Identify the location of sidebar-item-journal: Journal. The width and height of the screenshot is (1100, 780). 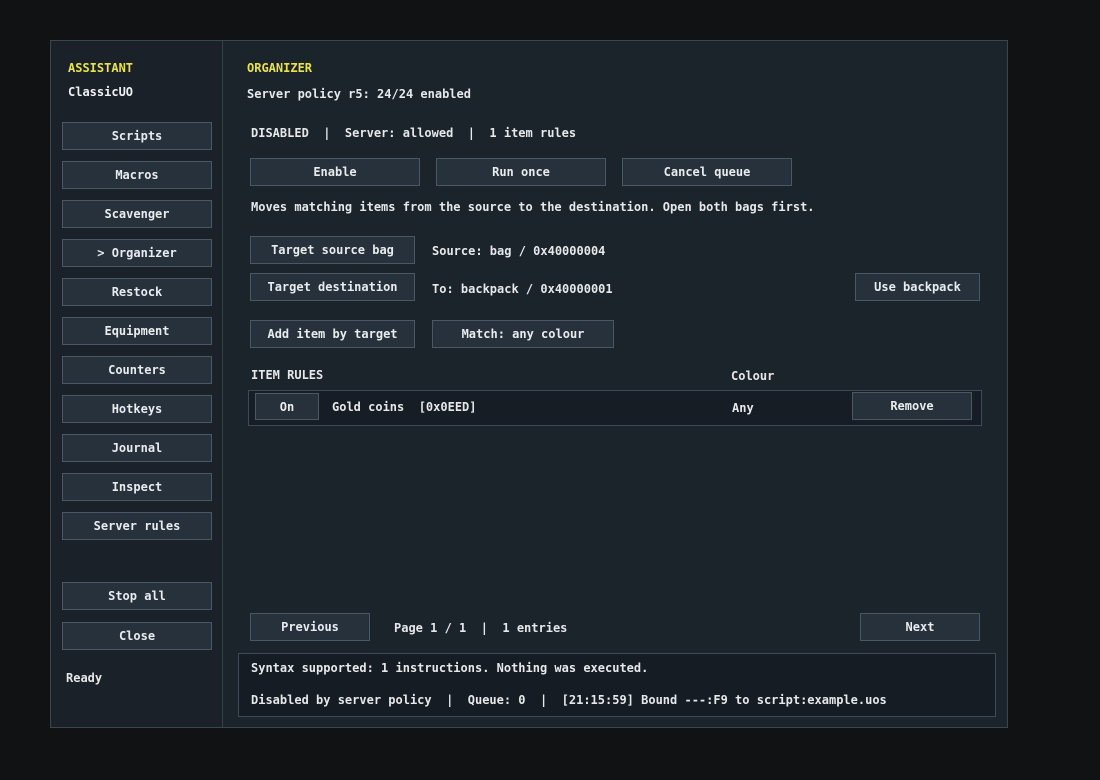
(137, 448).